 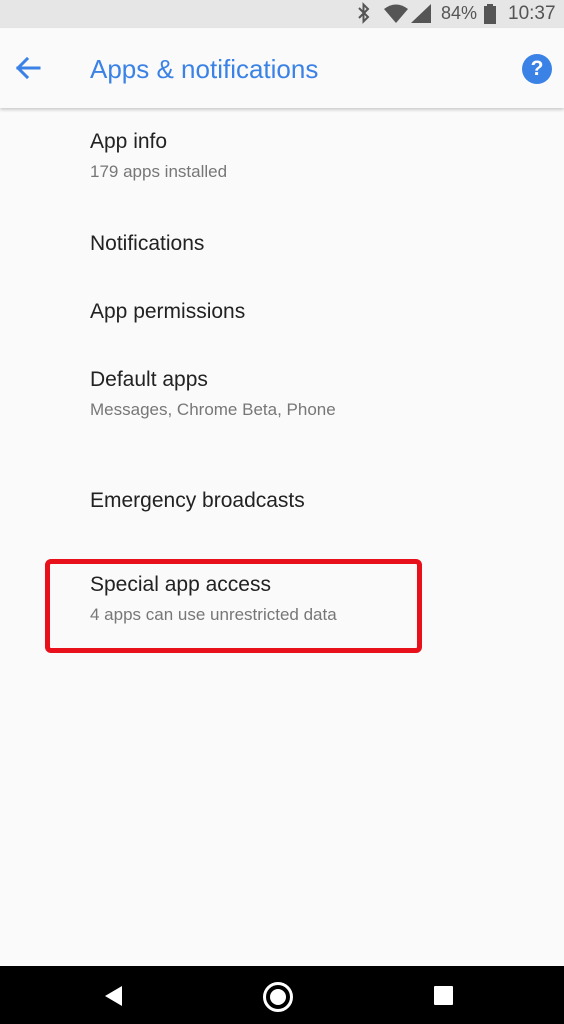 What do you see at coordinates (278, 997) in the screenshot?
I see `nav-home-icon` at bounding box center [278, 997].